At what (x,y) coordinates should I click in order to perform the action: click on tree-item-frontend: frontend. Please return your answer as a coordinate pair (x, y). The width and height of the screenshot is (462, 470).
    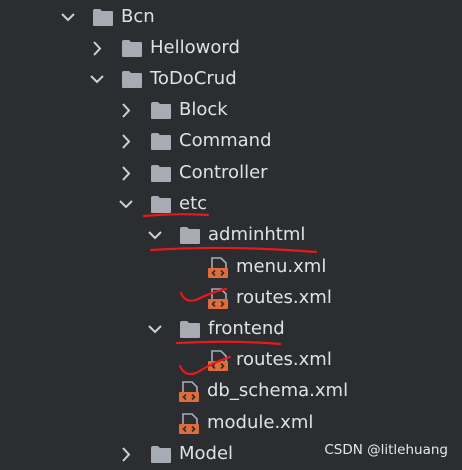
    Looking at the image, I should click on (231, 329).